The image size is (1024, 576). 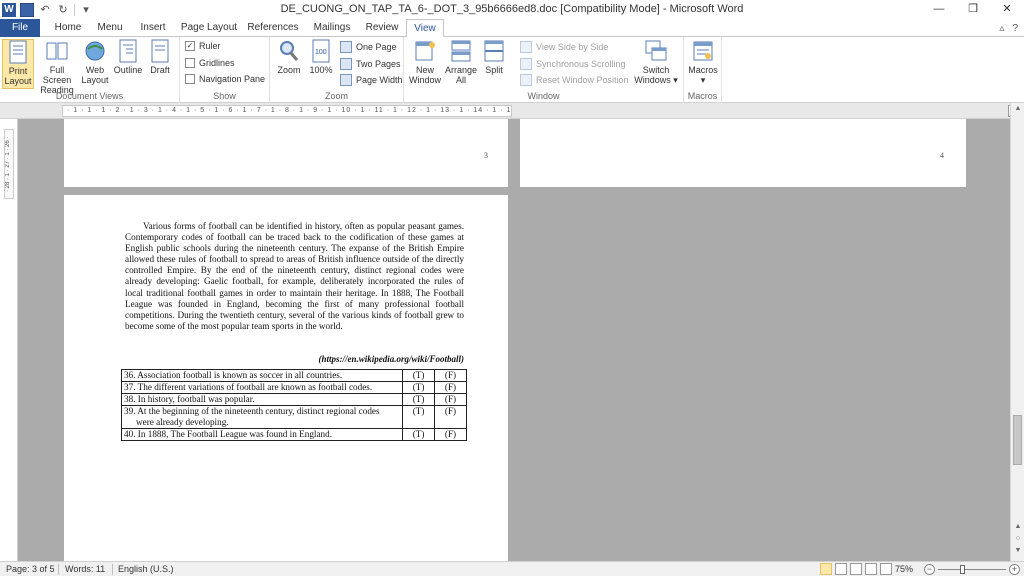 I want to click on group-macros: Macros ▾ Macros, so click(x=703, y=70).